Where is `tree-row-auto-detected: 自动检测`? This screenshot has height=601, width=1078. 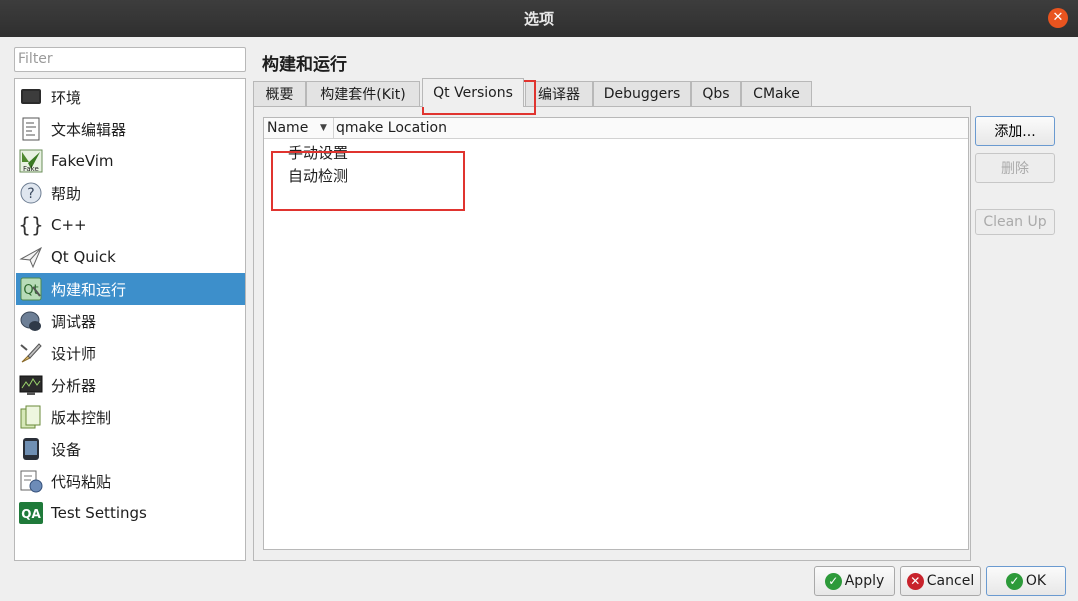 tree-row-auto-detected: 自动检测 is located at coordinates (318, 175).